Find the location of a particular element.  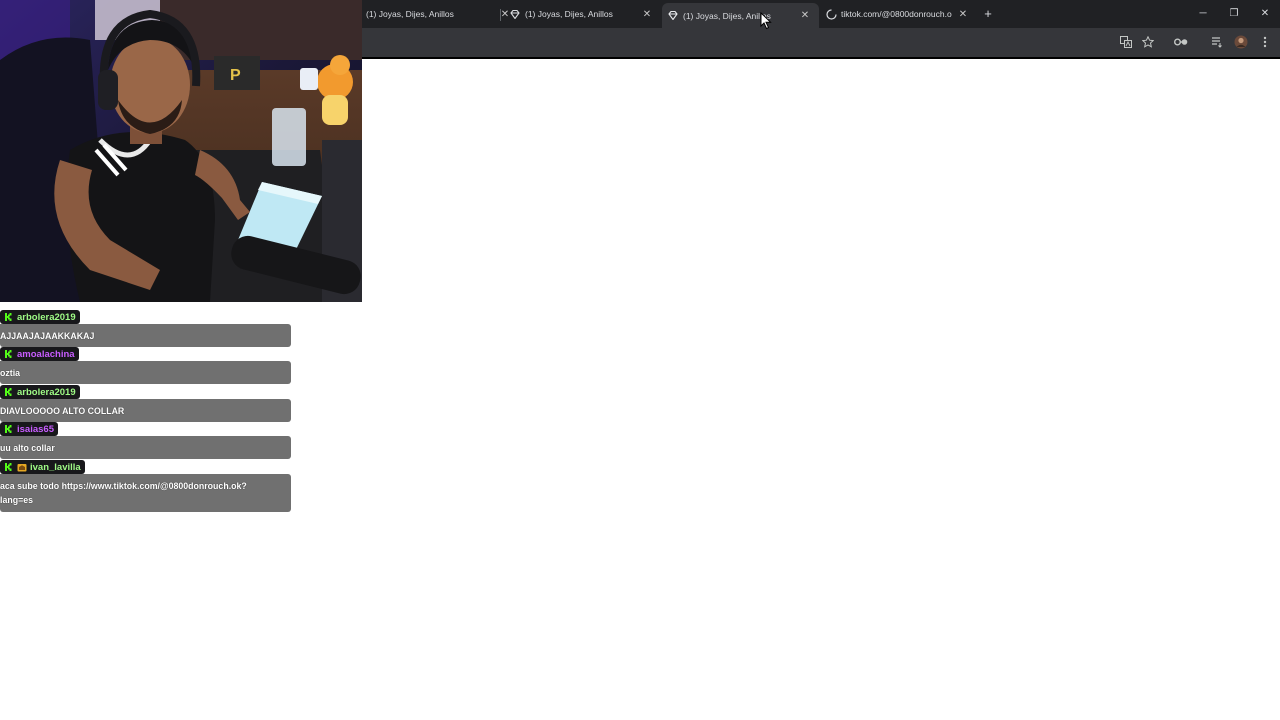

chat-message-text: AJJAAJAJAAKKAKAJ is located at coordinates (47, 336).